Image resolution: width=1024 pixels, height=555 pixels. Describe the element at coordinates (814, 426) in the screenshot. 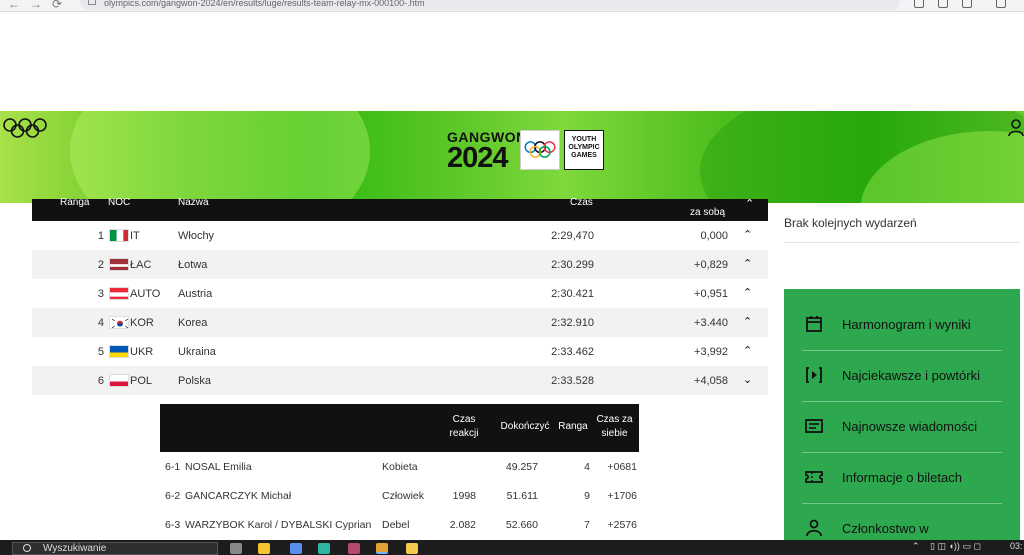

I see `news-icon` at that location.